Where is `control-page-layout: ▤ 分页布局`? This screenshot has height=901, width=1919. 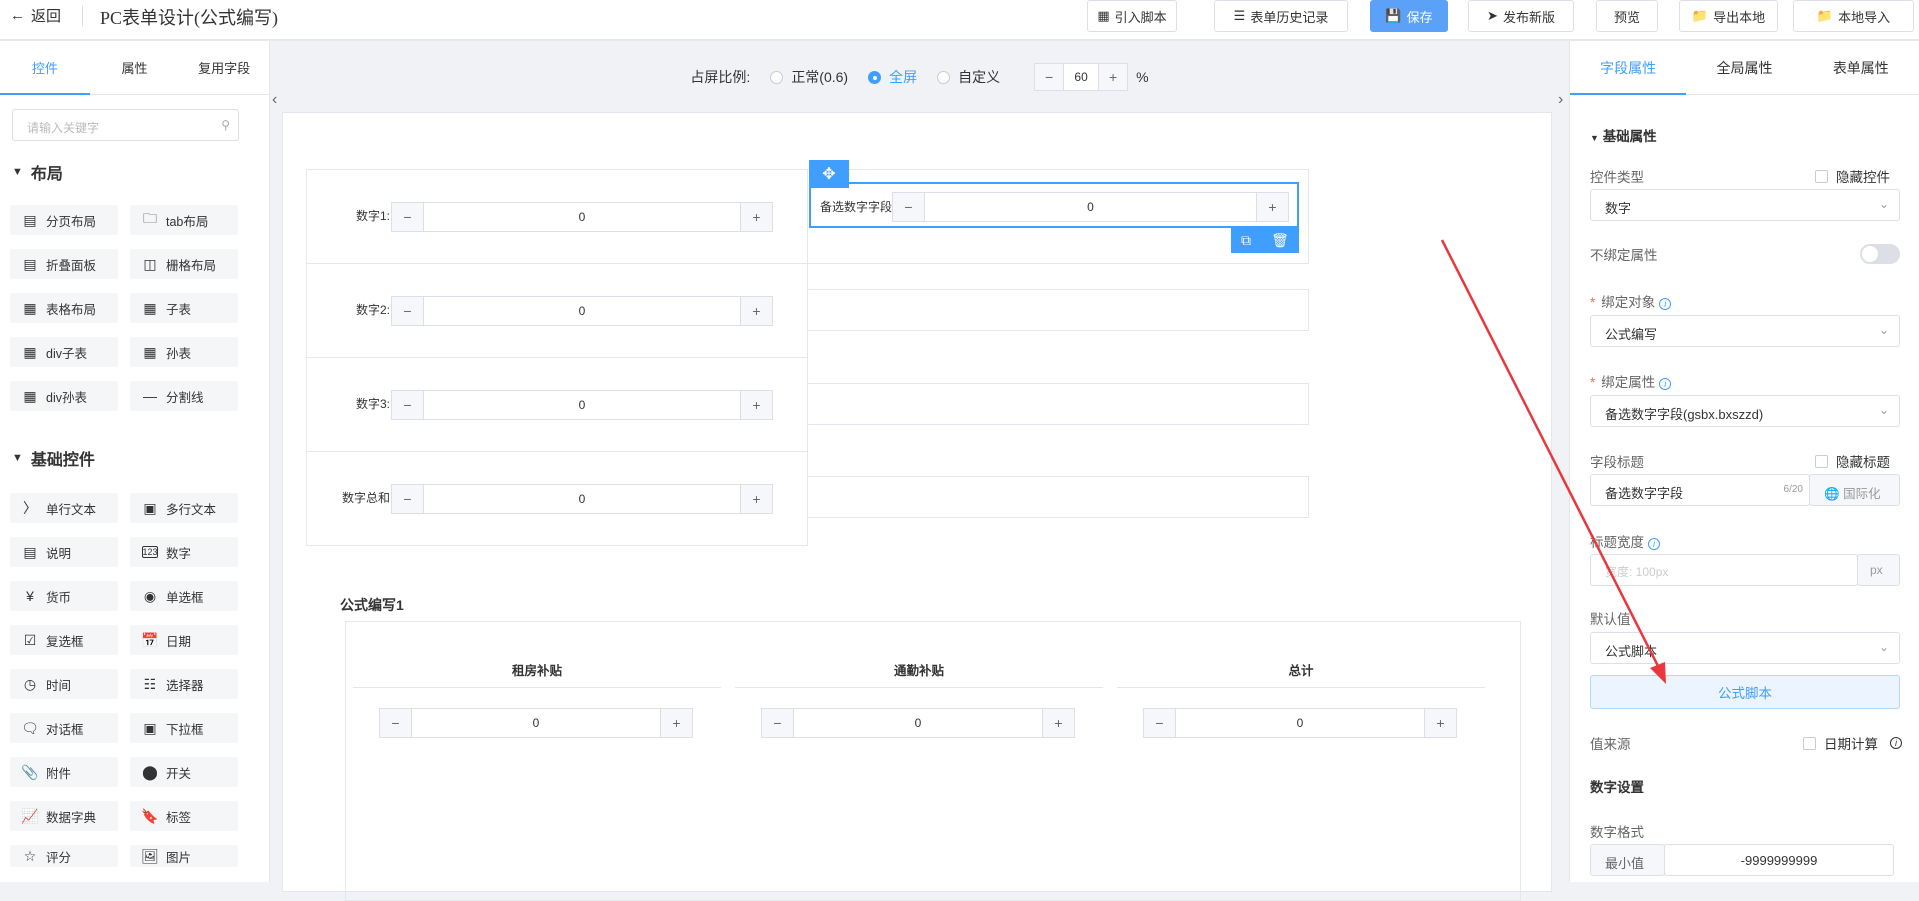
control-page-layout: ▤ 分页布局 is located at coordinates (64, 220).